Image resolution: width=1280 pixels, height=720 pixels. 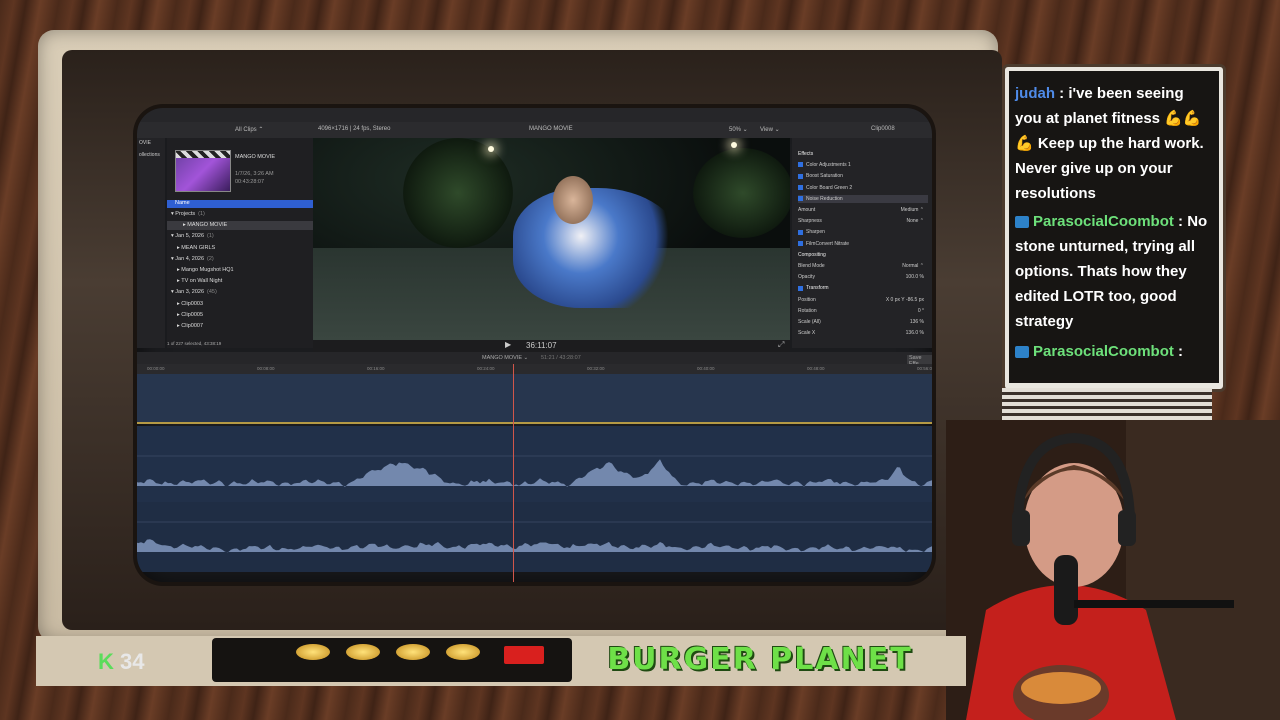 What do you see at coordinates (596, 368) in the screenshot?
I see `ruler-tick: 00:32:00` at bounding box center [596, 368].